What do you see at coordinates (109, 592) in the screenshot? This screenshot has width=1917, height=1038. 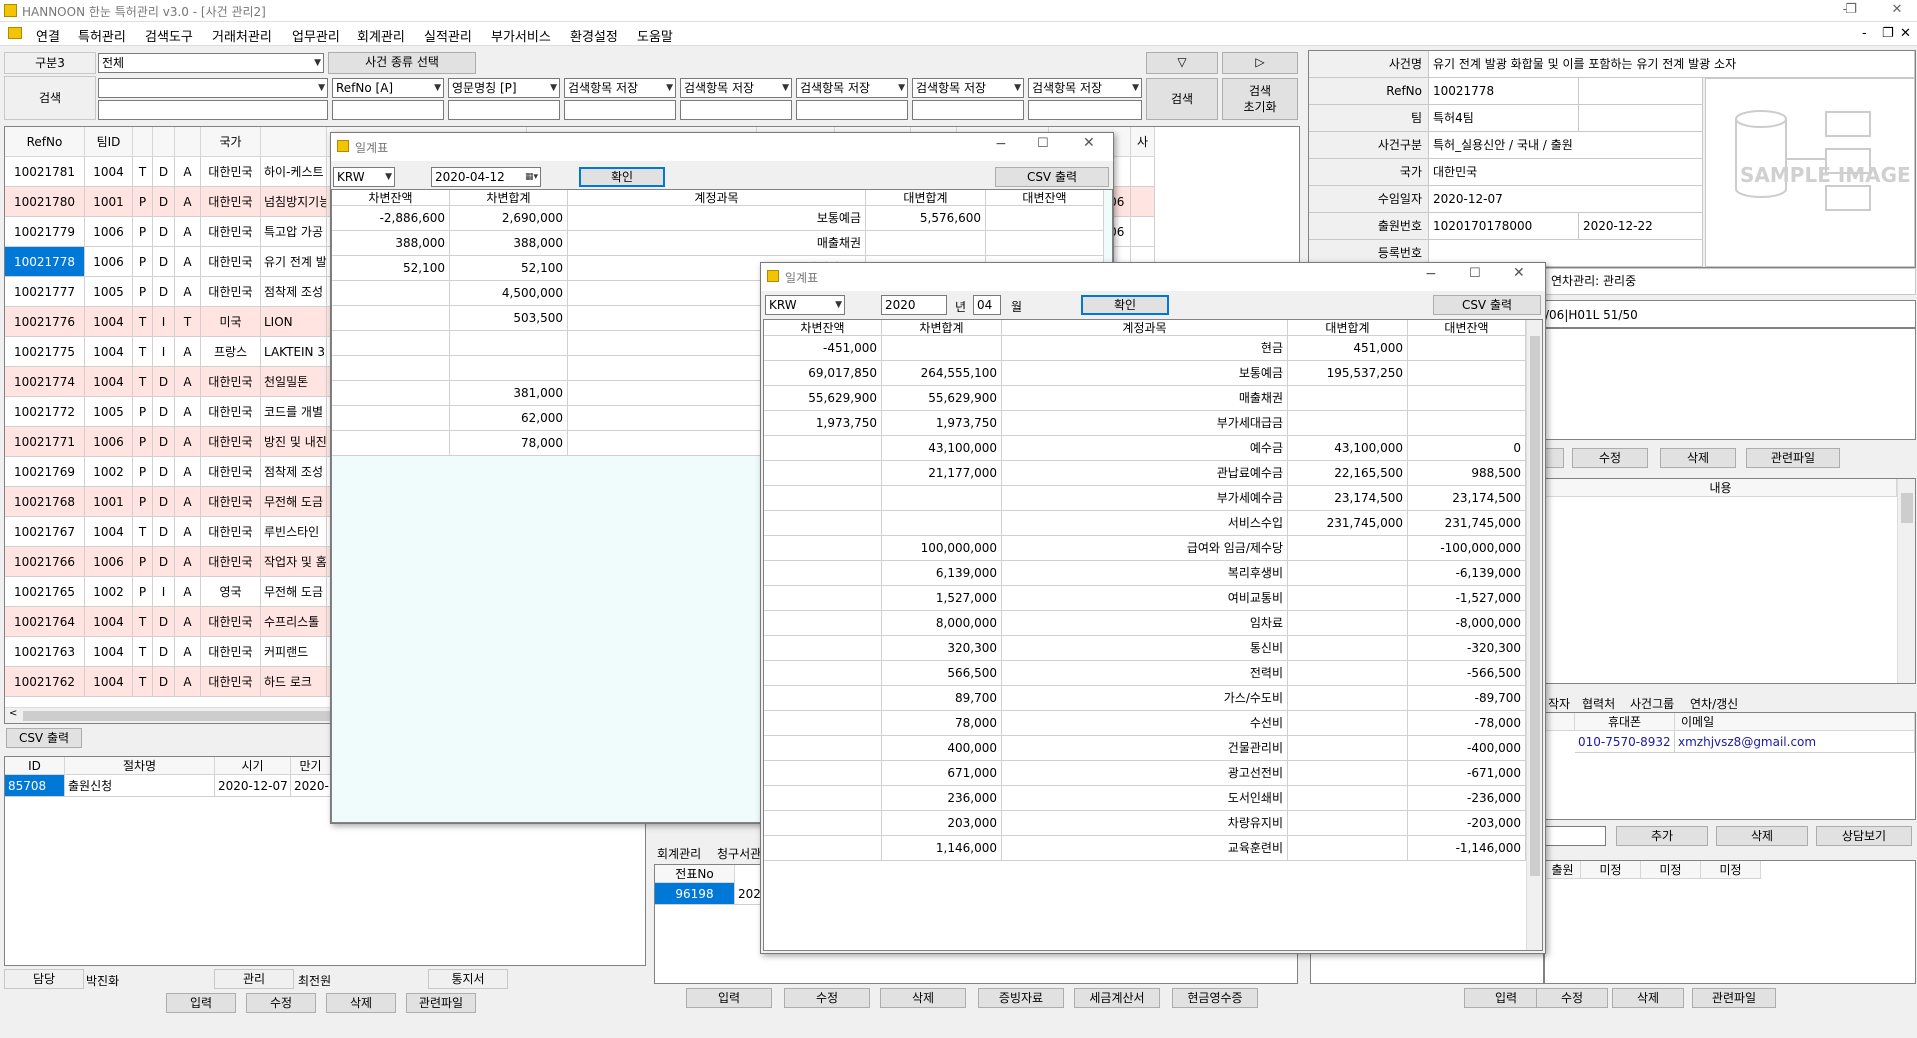 I see `case-cell-team: 1002` at bounding box center [109, 592].